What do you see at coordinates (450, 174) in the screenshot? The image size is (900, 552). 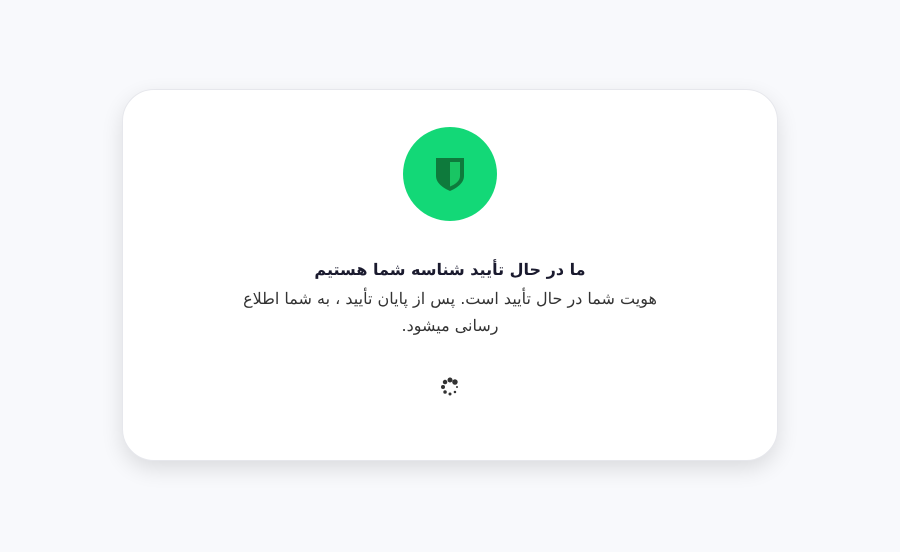 I see `shield-icon` at bounding box center [450, 174].